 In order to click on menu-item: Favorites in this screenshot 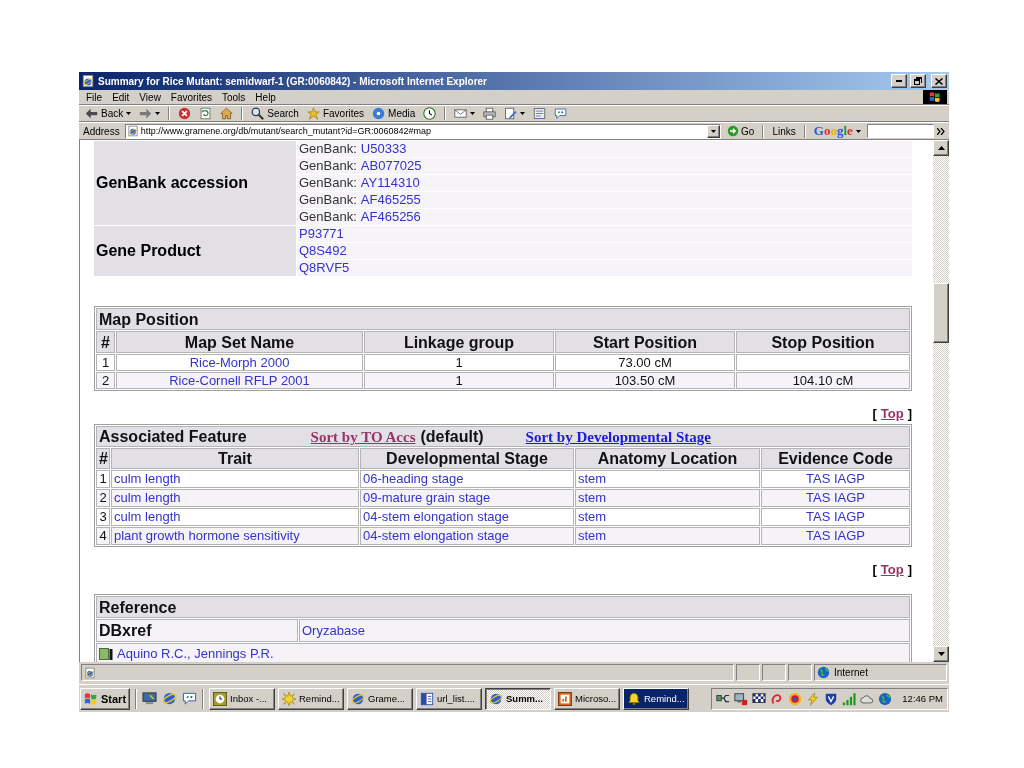, I will do `click(191, 97)`.